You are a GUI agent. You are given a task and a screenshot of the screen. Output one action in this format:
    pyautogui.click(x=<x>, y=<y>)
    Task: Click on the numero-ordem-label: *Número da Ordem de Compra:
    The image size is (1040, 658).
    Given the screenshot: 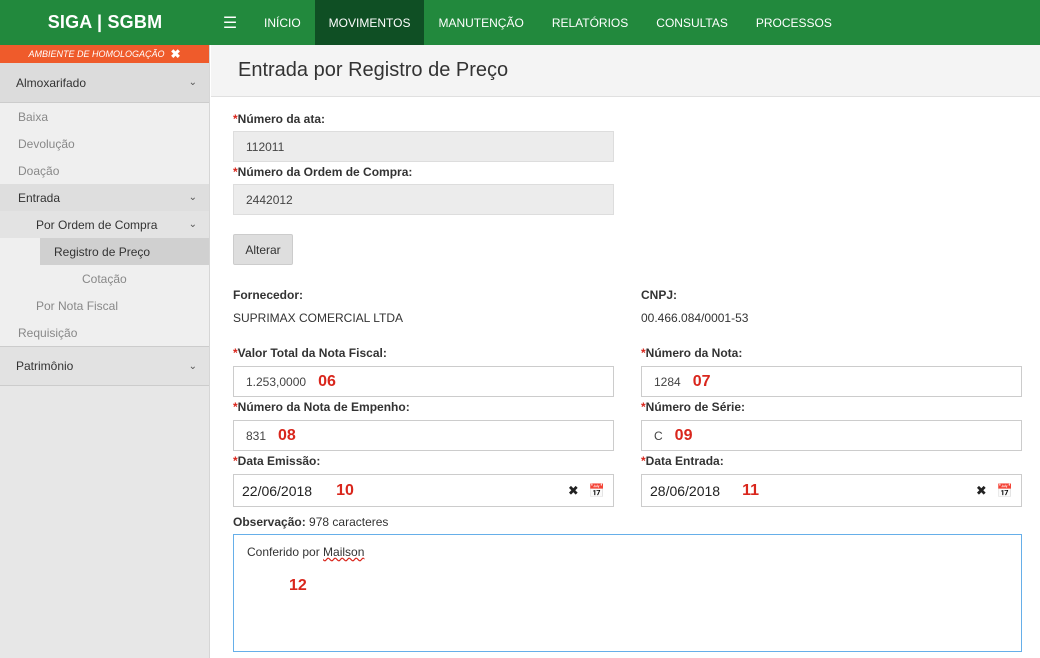 What is the action you would take?
    pyautogui.click(x=322, y=172)
    